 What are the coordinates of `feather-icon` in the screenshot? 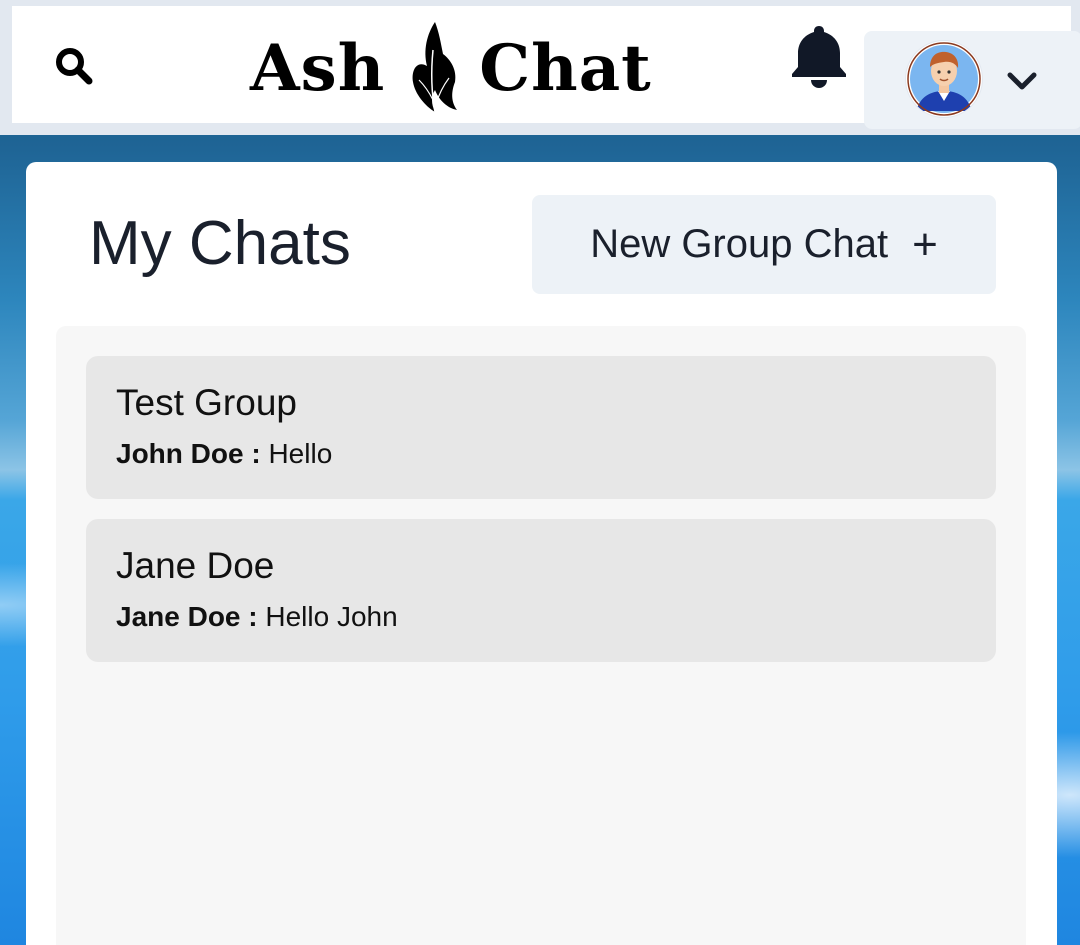 It's located at (435, 67).